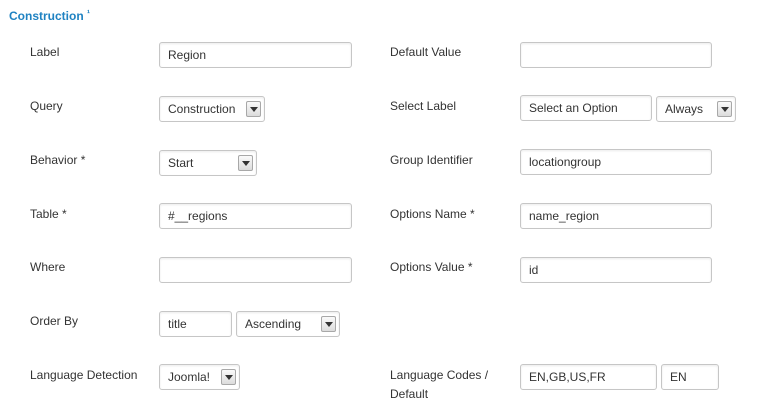 The height and width of the screenshot is (412, 784). What do you see at coordinates (48, 267) in the screenshot?
I see `where-label: Where` at bounding box center [48, 267].